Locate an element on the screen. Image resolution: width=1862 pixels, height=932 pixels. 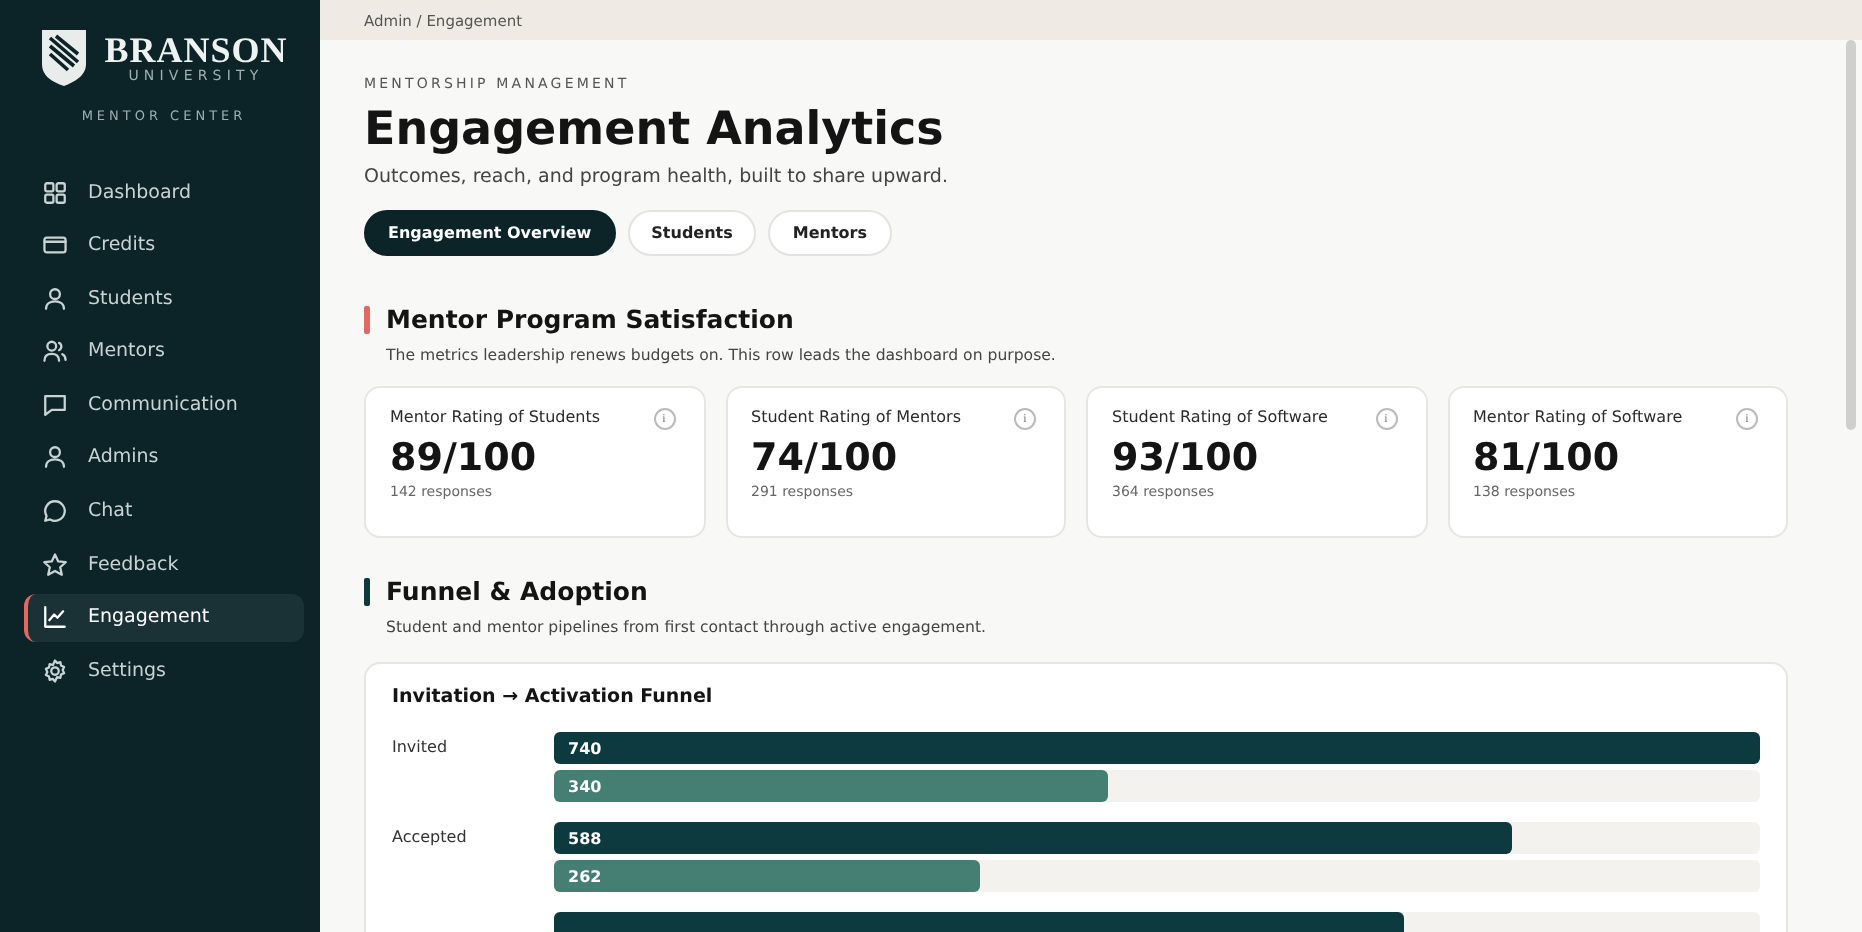
sidebar-item: Mentors is located at coordinates (164, 351).